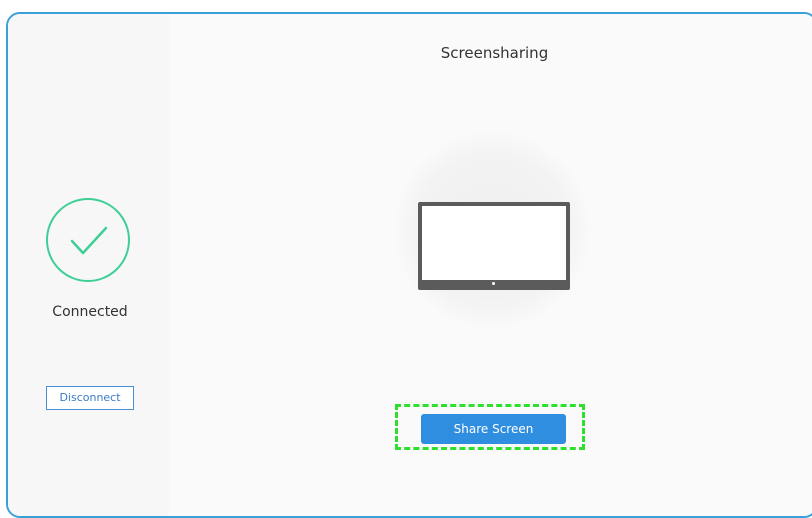 The width and height of the screenshot is (812, 518). What do you see at coordinates (90, 398) in the screenshot?
I see `disconnect-button: Disconnect` at bounding box center [90, 398].